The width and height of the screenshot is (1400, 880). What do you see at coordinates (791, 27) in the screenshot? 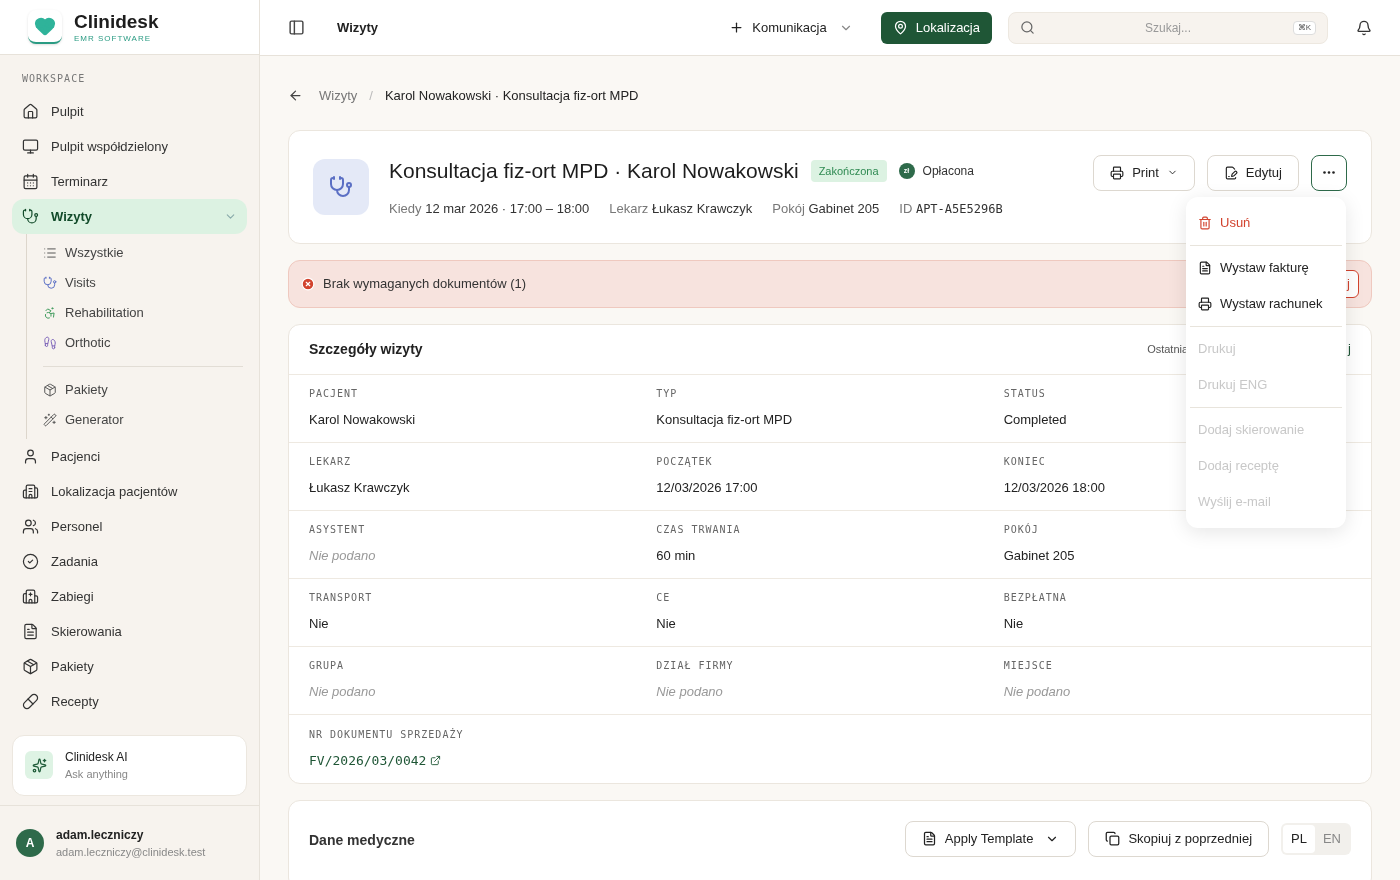
I see `communication-button: Komunikacja` at bounding box center [791, 27].